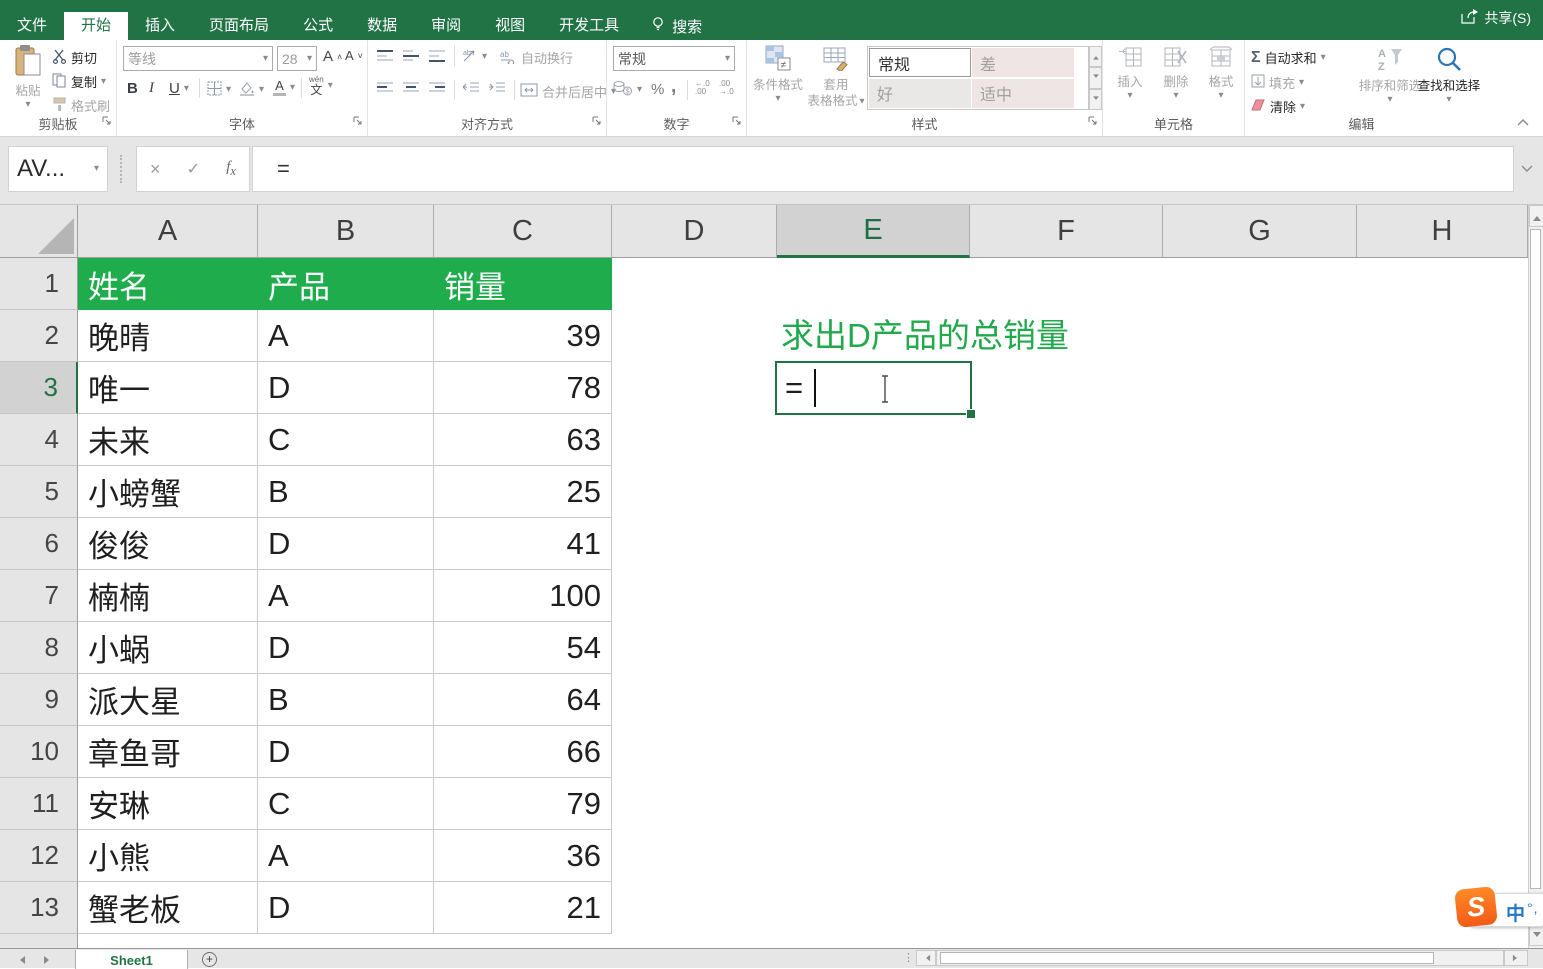  Describe the element at coordinates (737, 122) in the screenshot. I see `number-dialog-launcher-icon` at that location.